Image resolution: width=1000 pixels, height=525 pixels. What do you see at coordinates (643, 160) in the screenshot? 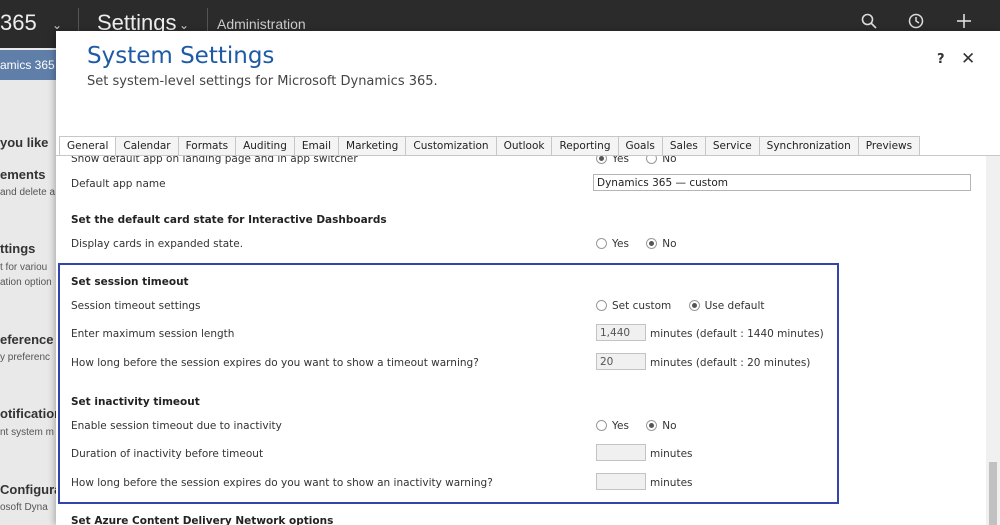
I see `landing-app-radio-group: Yes No` at bounding box center [643, 160].